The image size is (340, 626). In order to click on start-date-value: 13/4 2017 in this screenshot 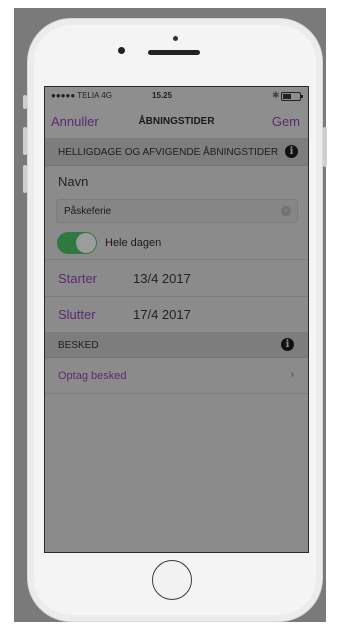, I will do `click(162, 278)`.